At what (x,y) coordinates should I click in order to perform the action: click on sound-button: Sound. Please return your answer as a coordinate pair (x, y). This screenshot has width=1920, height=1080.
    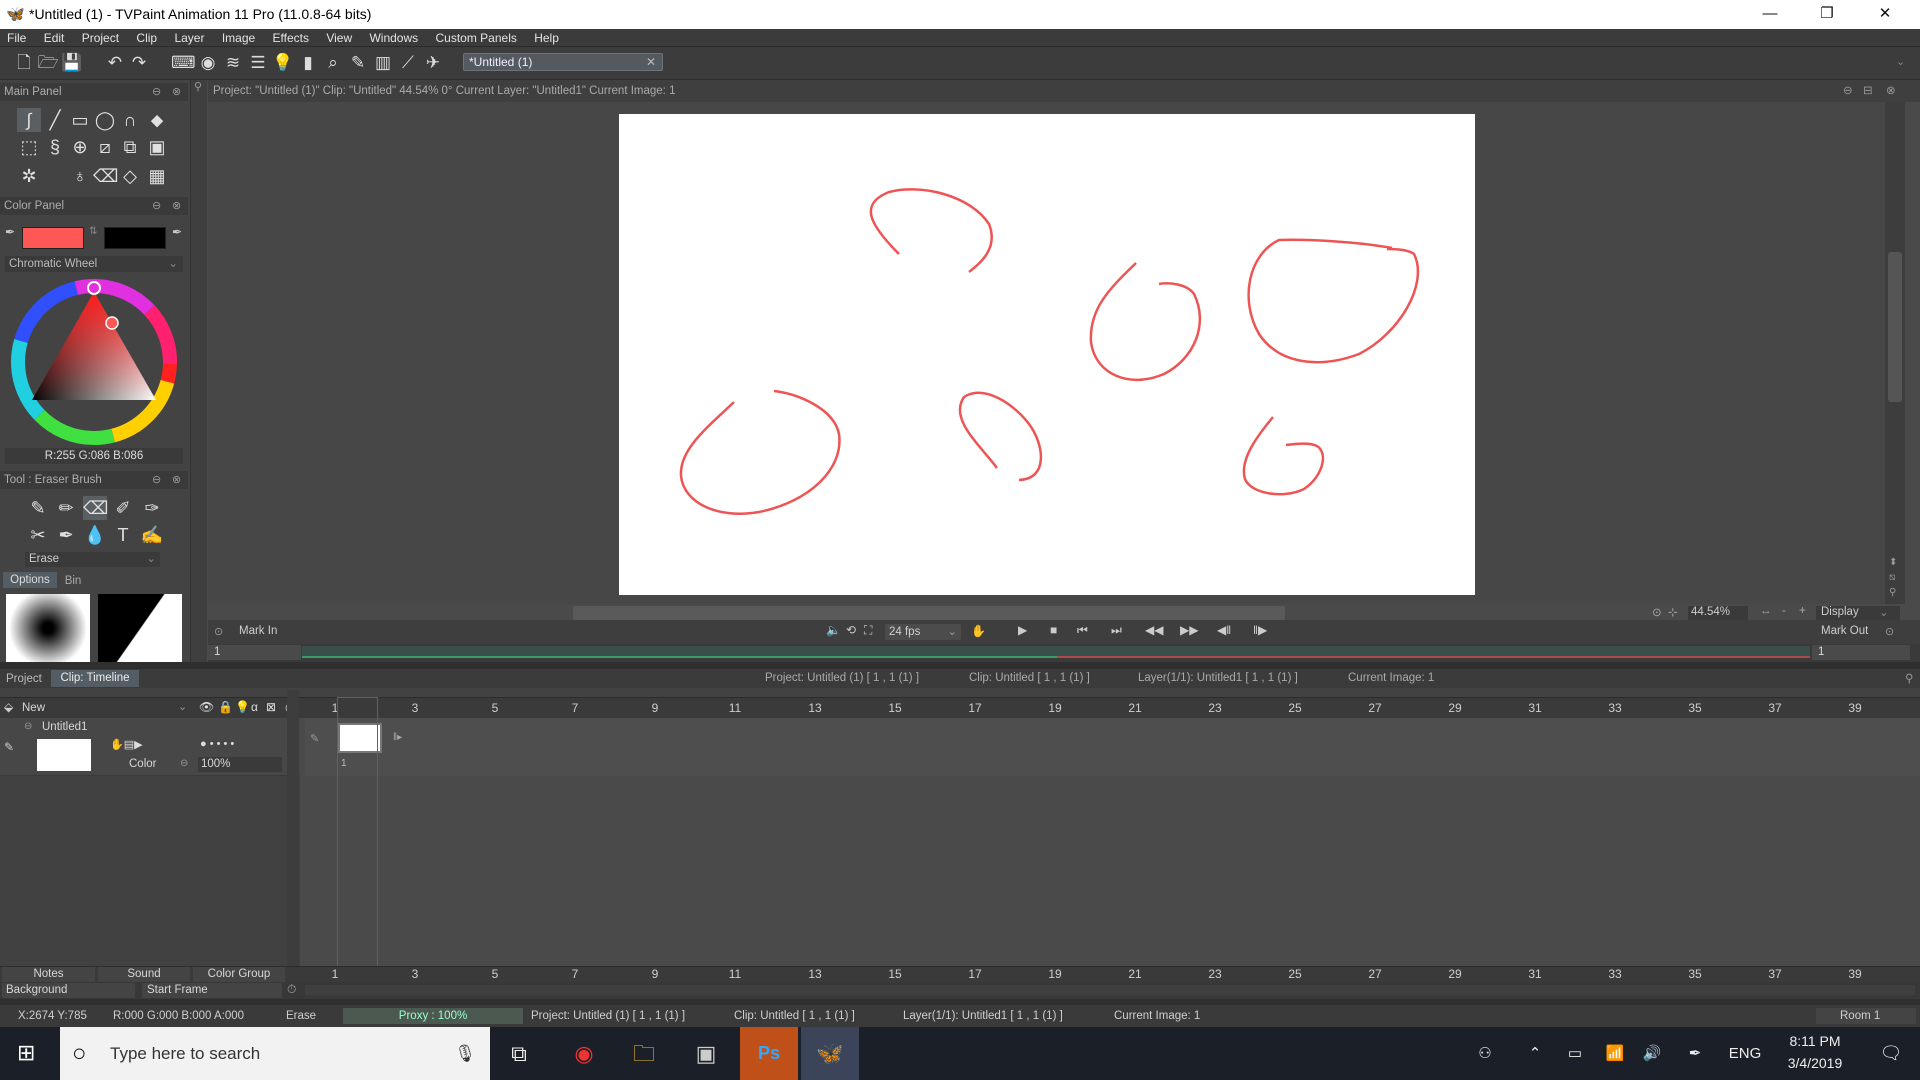
    Looking at the image, I should click on (144, 974).